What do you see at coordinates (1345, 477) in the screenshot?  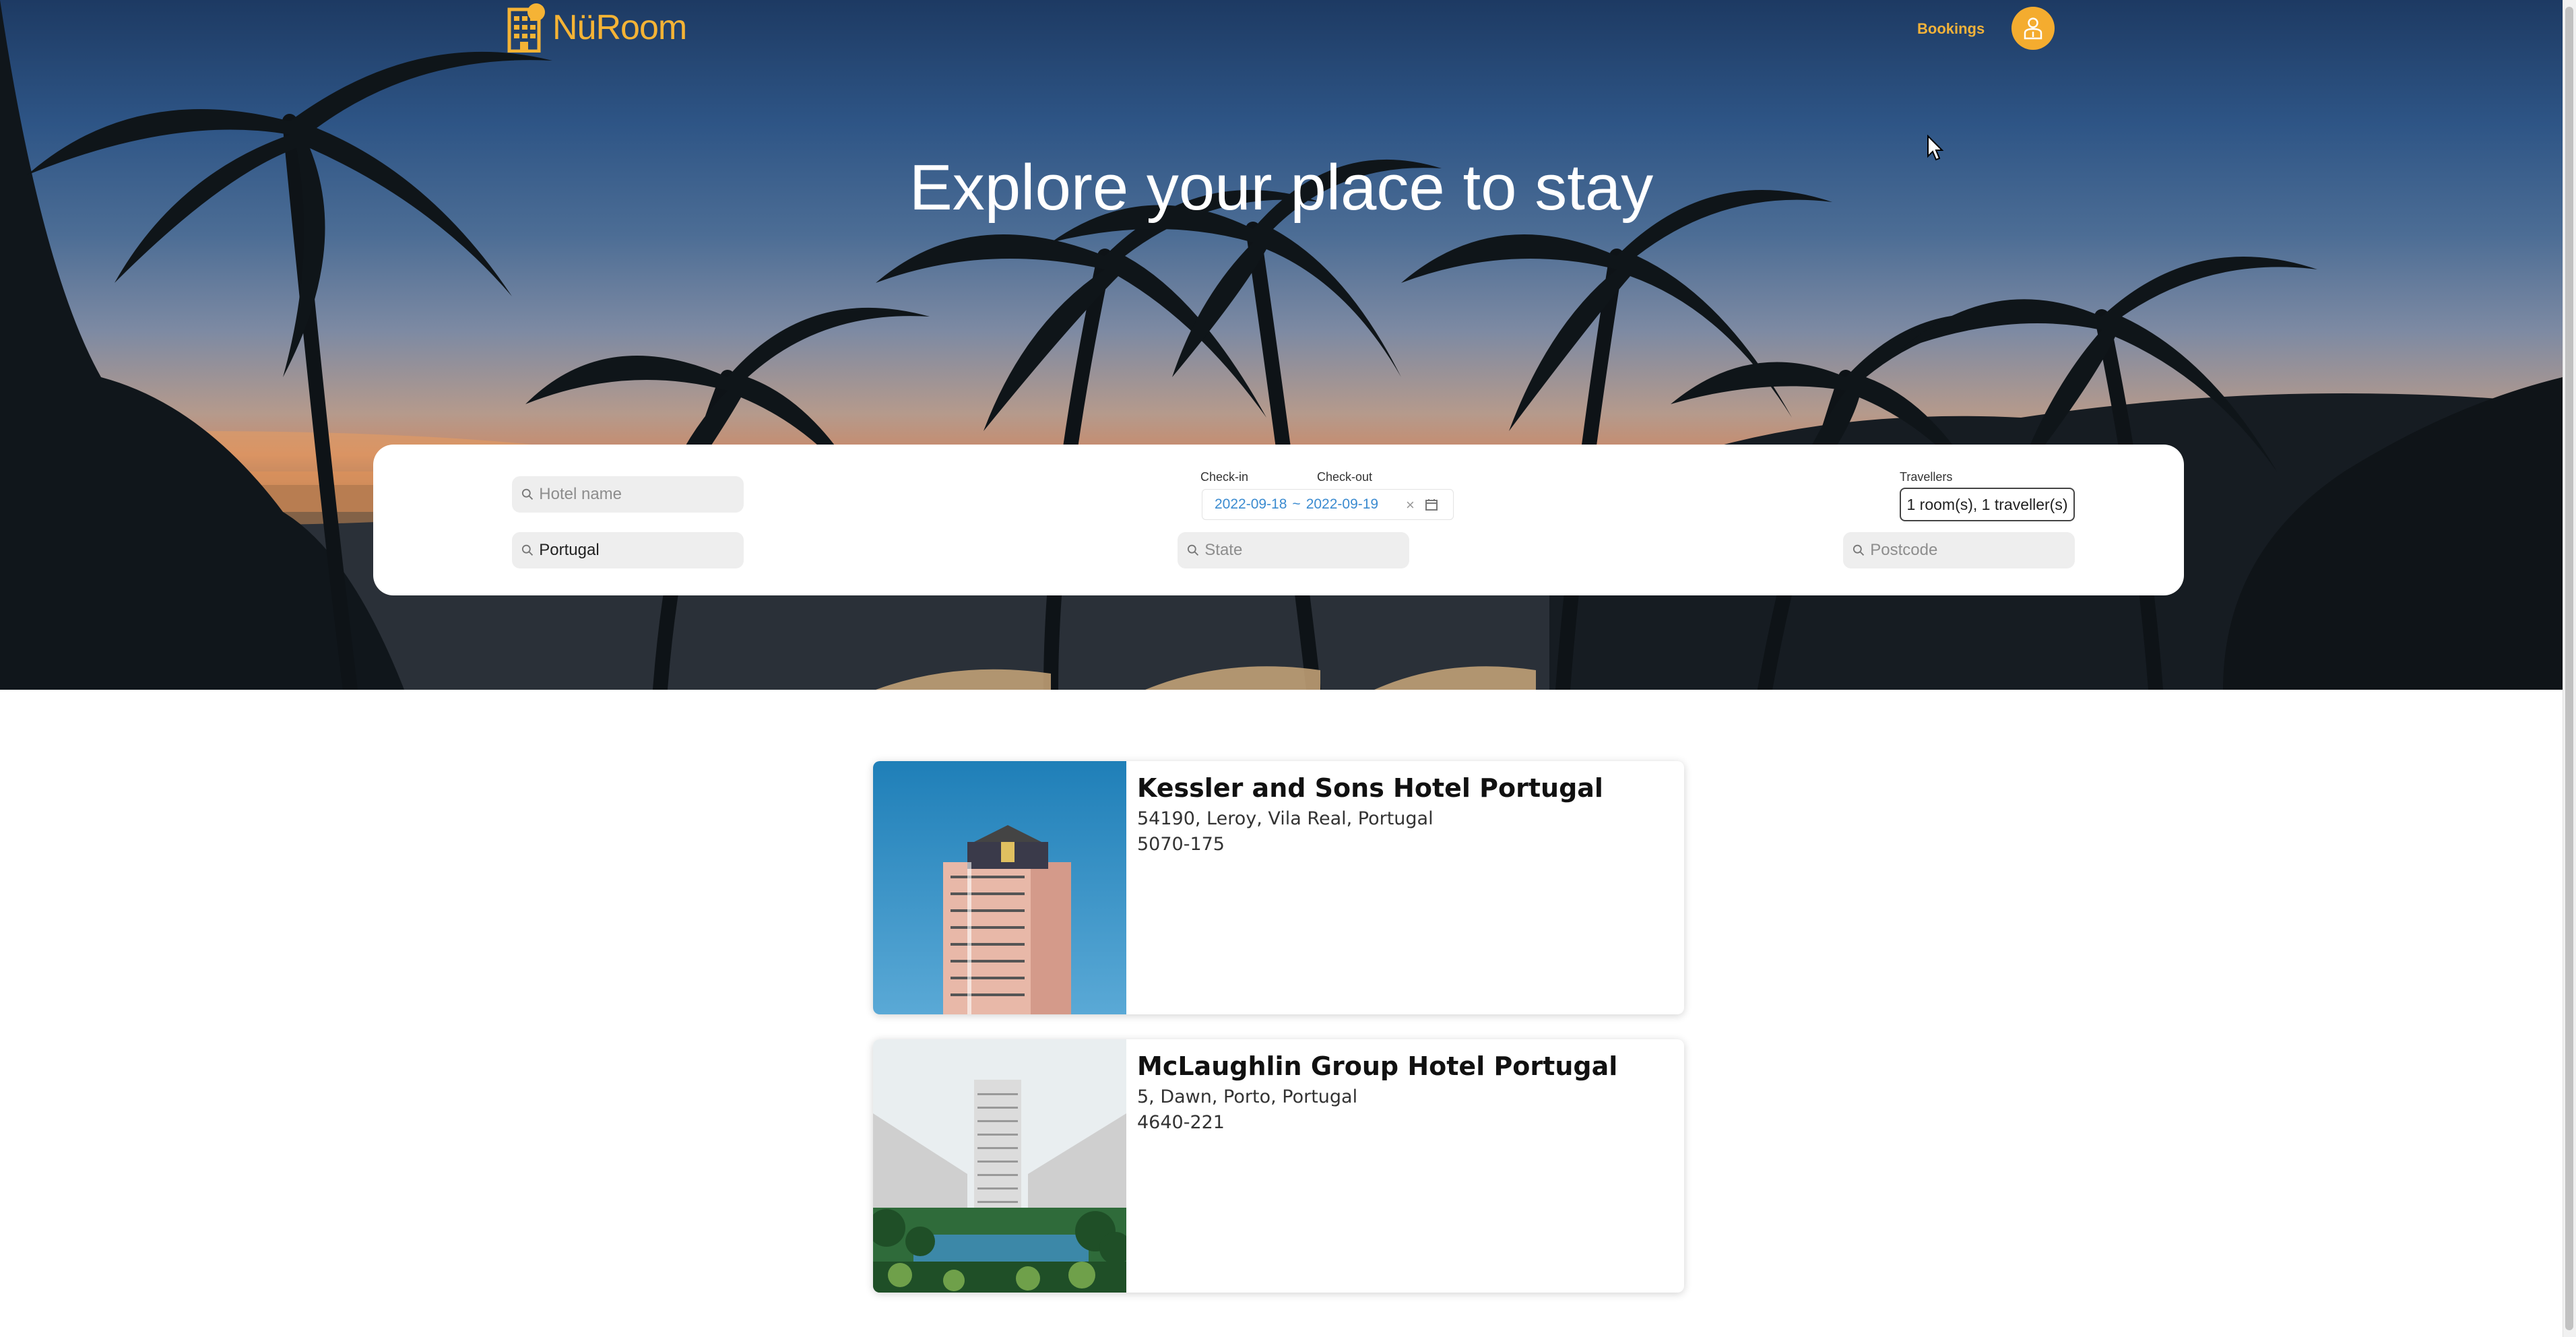 I see `checkout-label: Check-out` at bounding box center [1345, 477].